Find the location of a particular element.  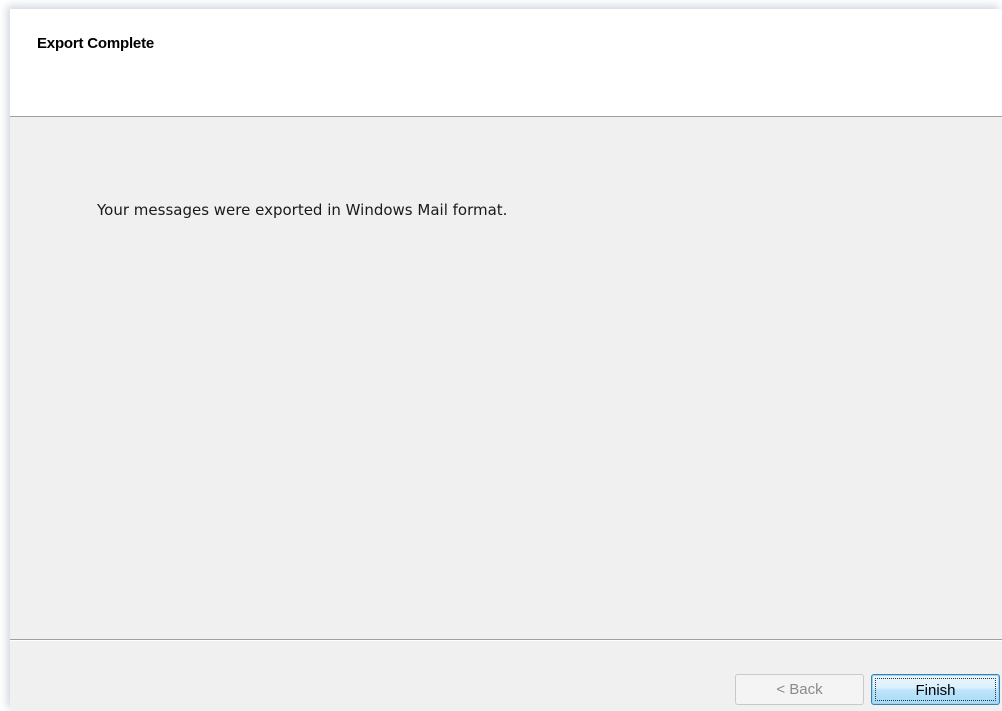

finish-button-label: Finish is located at coordinates (935, 689).